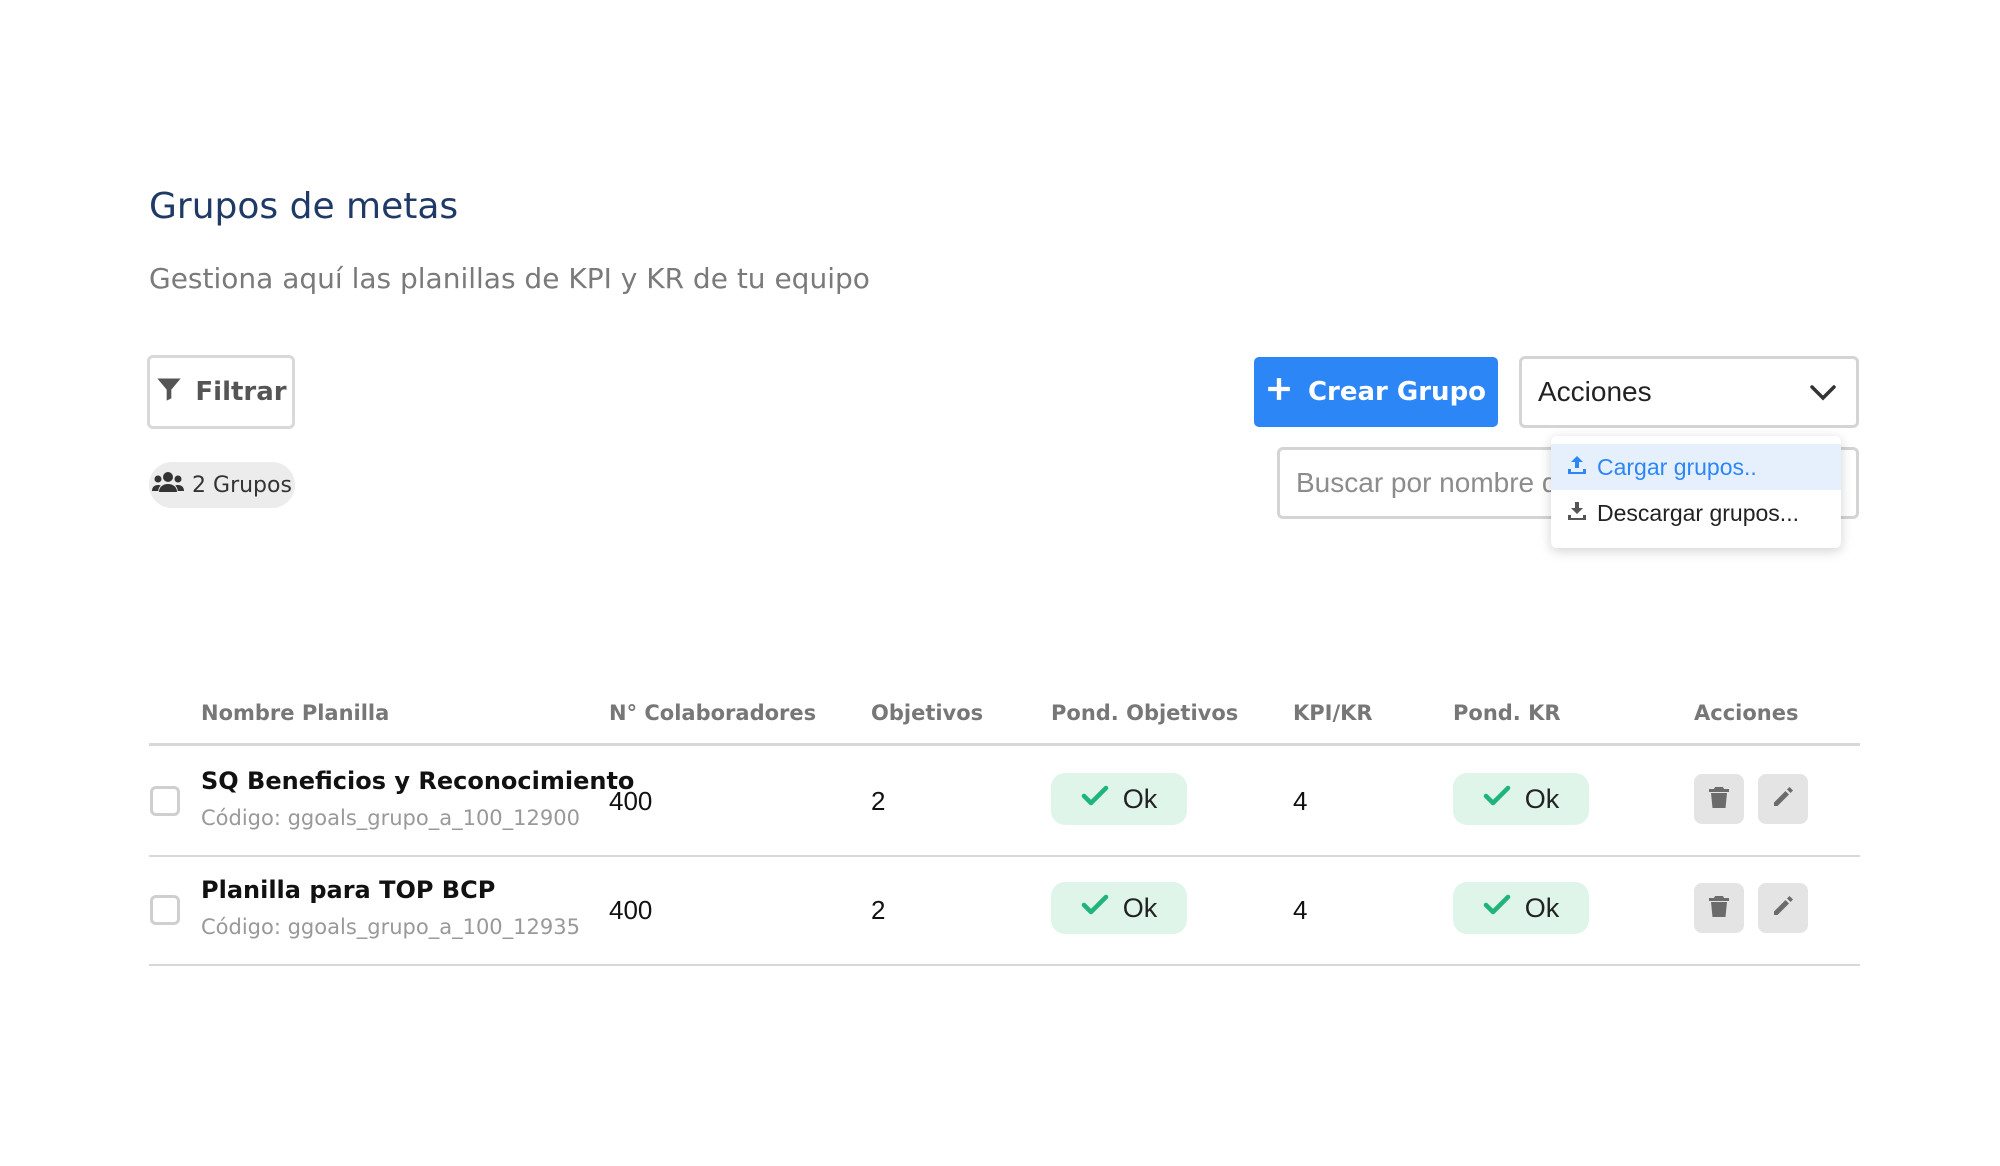  Describe the element at coordinates (348, 890) in the screenshot. I see `row-name: Planilla para TOP BCP` at that location.